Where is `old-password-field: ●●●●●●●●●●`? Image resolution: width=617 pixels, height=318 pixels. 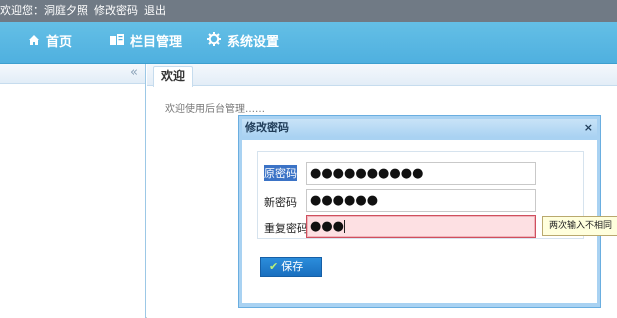 old-password-field: ●●●●●●●●●● is located at coordinates (421, 173).